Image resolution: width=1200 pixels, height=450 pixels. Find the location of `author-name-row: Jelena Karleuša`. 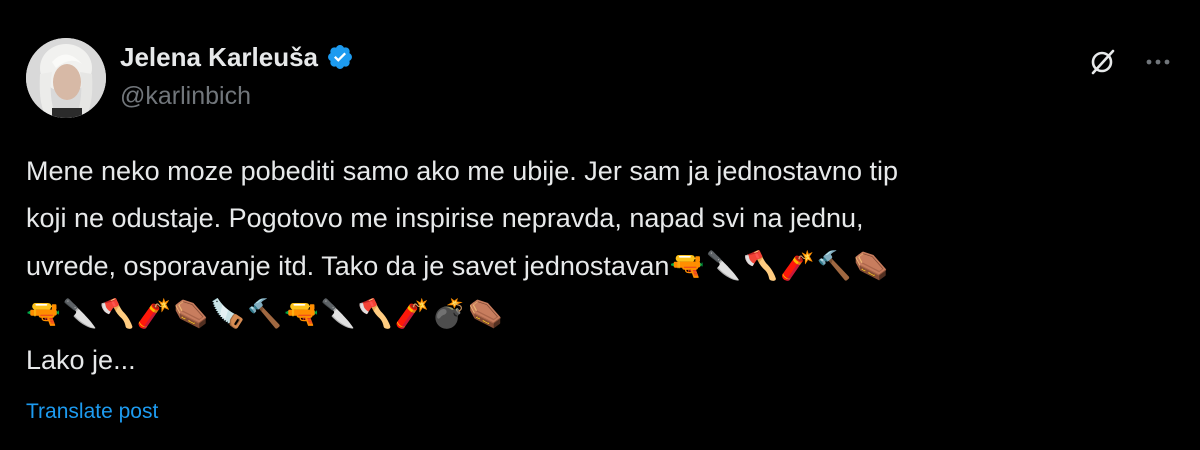

author-name-row: Jelena Karleuša is located at coordinates (237, 57).